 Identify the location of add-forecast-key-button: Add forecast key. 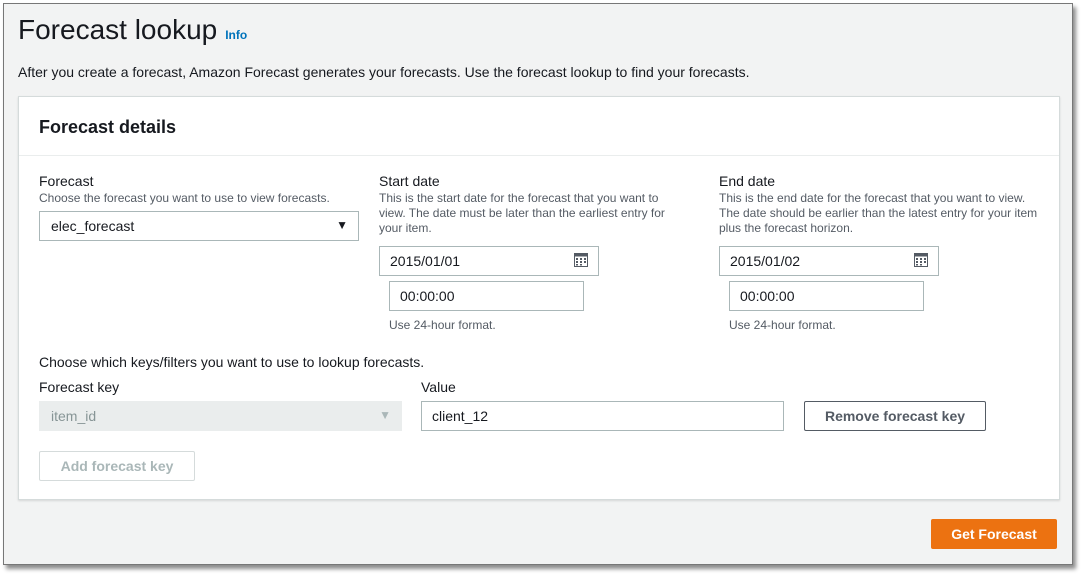
(117, 466).